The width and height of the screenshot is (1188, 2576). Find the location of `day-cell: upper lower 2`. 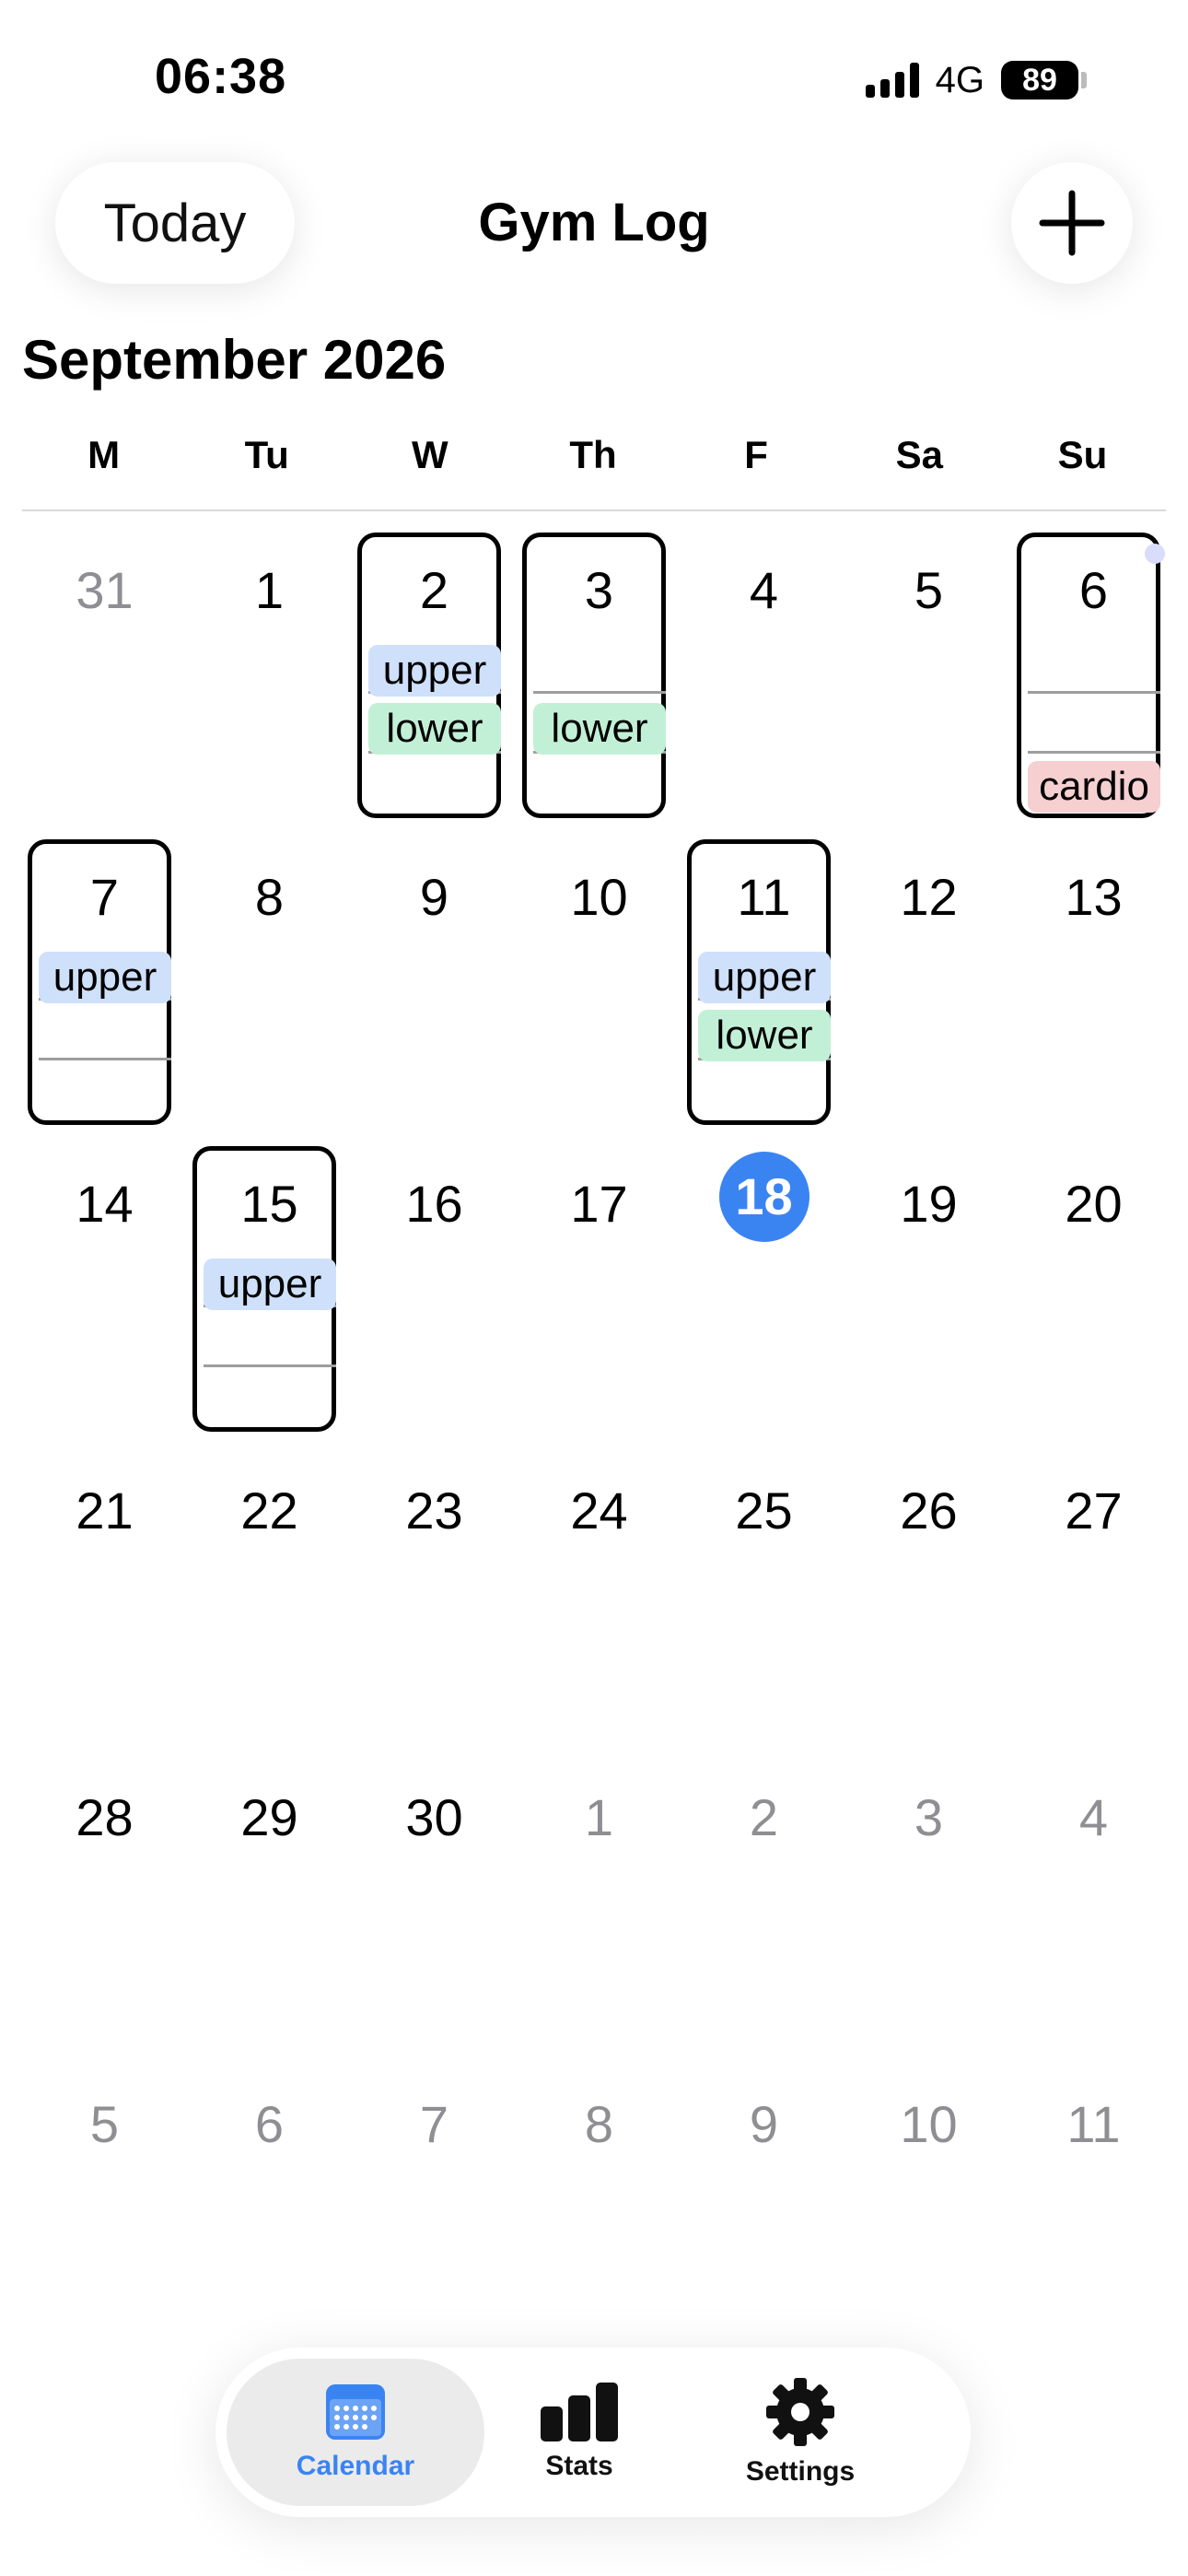

day-cell: upper lower 2 is located at coordinates (434, 686).